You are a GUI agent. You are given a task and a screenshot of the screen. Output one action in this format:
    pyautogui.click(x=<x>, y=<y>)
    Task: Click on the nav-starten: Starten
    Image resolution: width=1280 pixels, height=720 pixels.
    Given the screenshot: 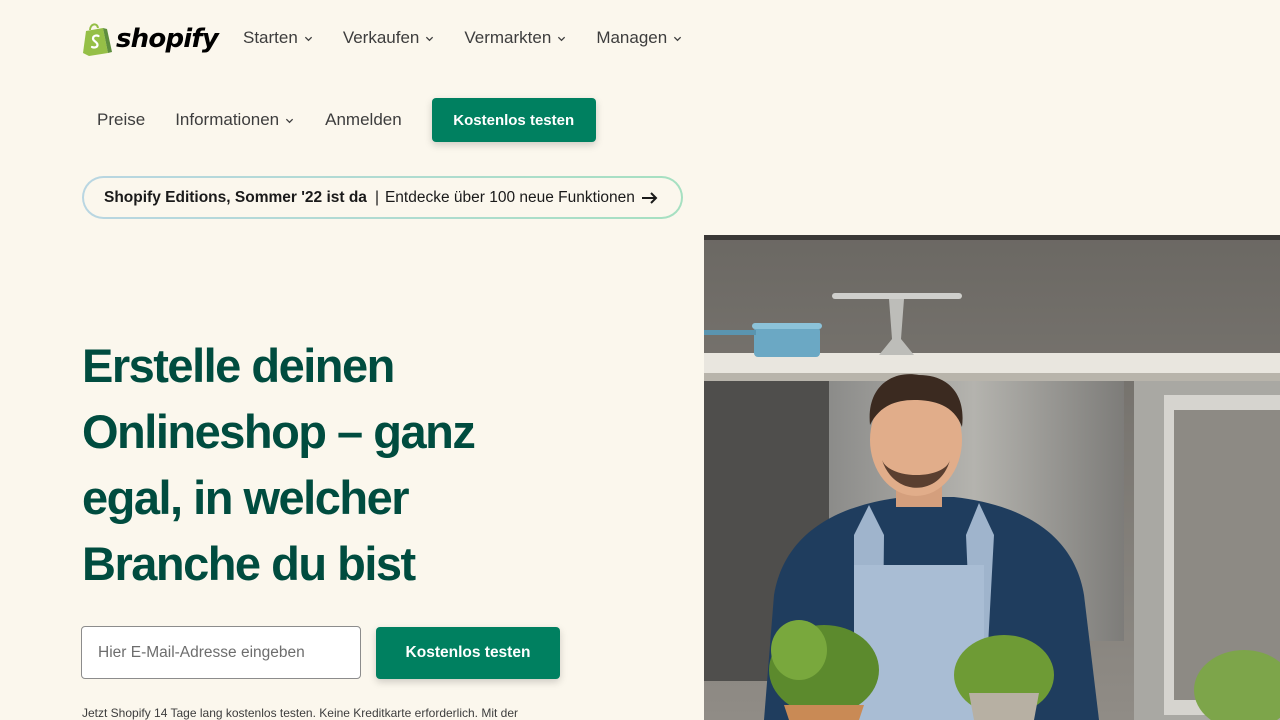 What is the action you would take?
    pyautogui.click(x=278, y=38)
    